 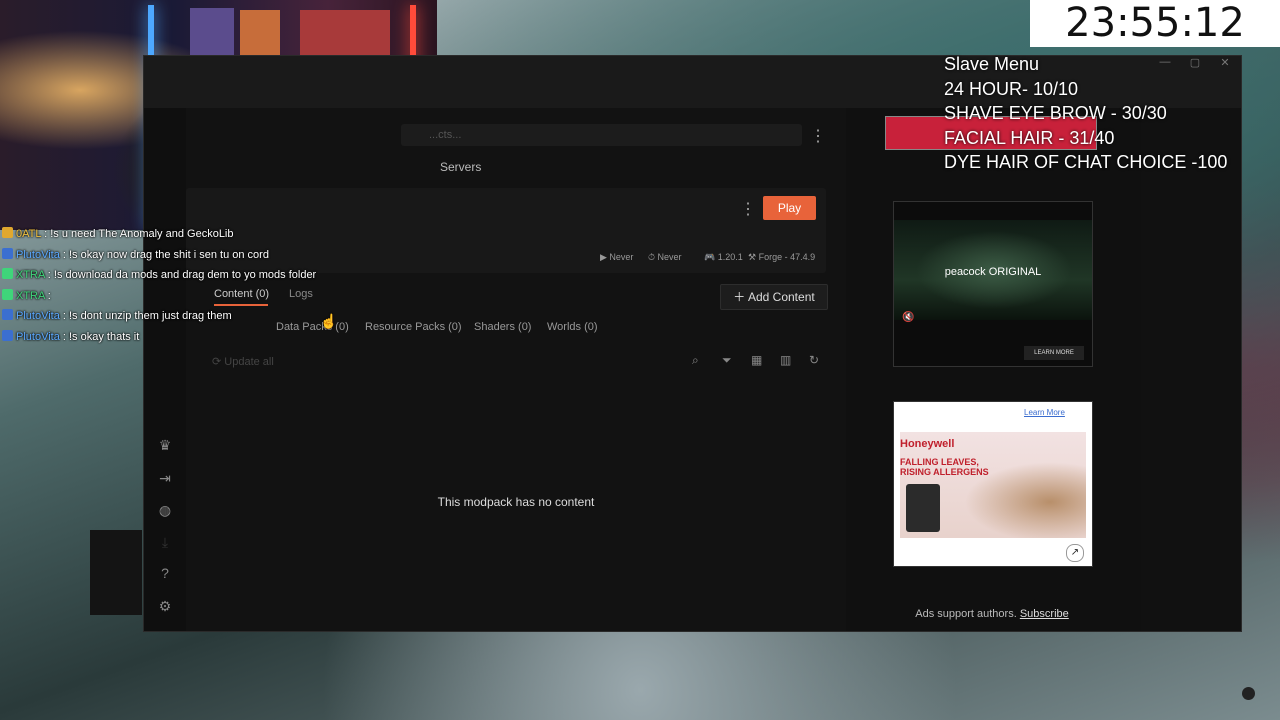 What do you see at coordinates (923, 508) in the screenshot?
I see `air-purifier-image` at bounding box center [923, 508].